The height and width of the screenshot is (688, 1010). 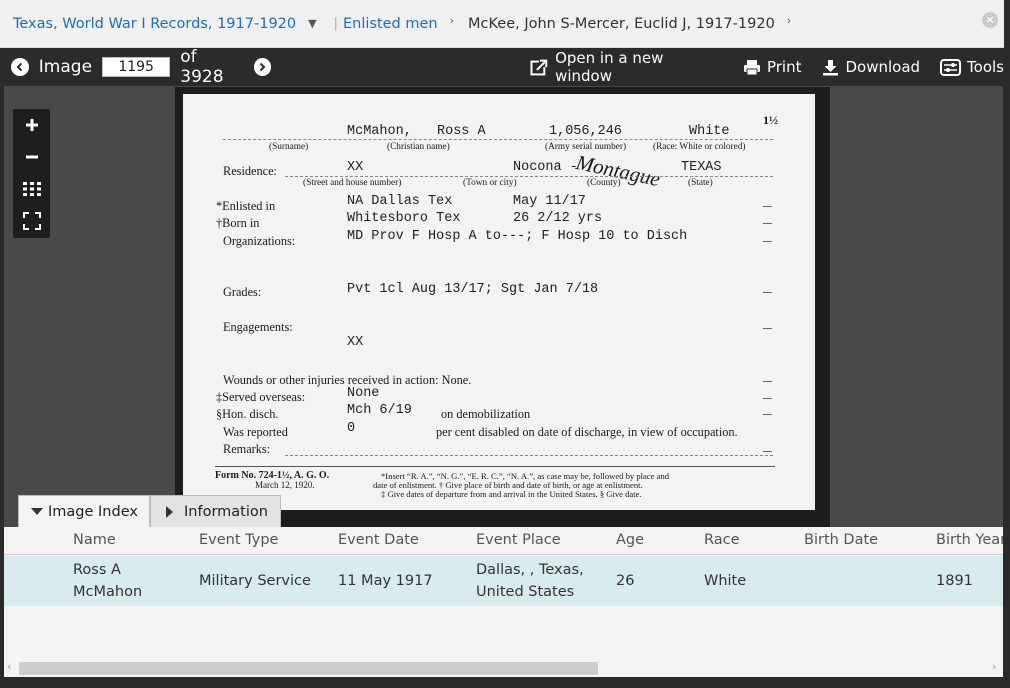 I want to click on card-label: Residence:, so click(x=250, y=171).